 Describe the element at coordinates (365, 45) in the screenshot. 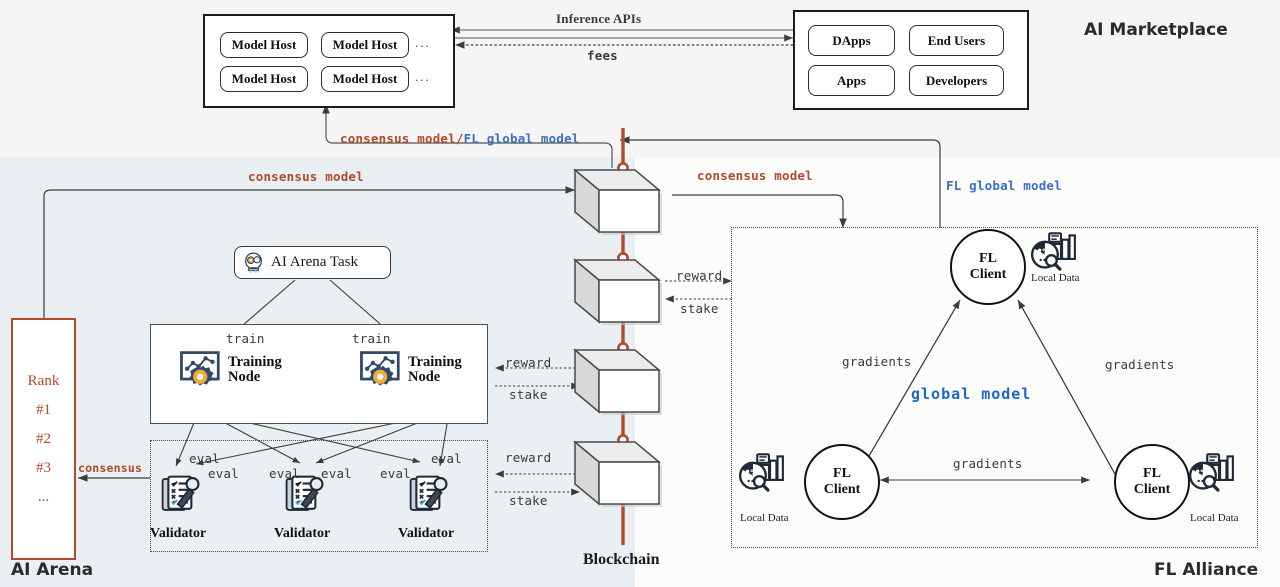

I see `model-host-pill-2: Model Host` at that location.